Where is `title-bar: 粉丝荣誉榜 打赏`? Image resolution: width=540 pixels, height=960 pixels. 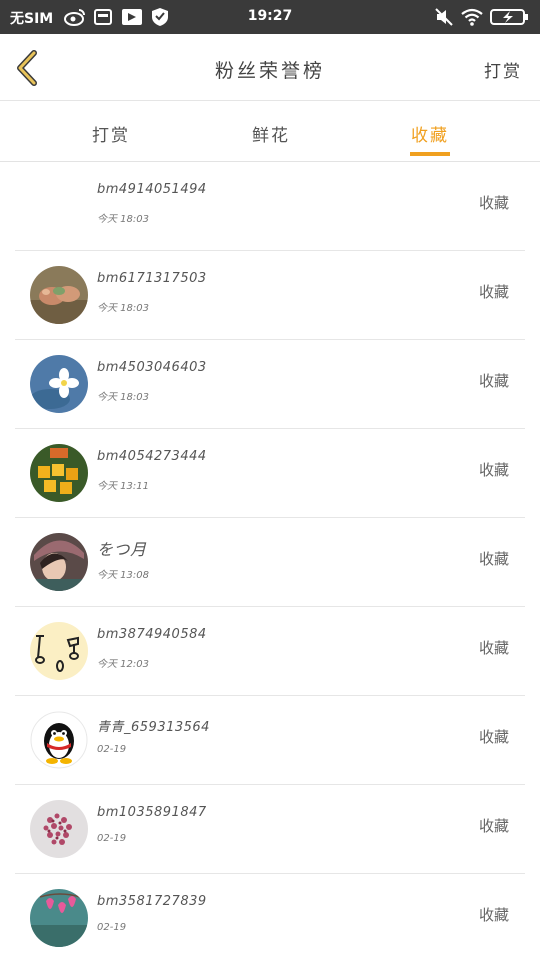
title-bar: 粉丝荣誉榜 打赏 is located at coordinates (270, 67).